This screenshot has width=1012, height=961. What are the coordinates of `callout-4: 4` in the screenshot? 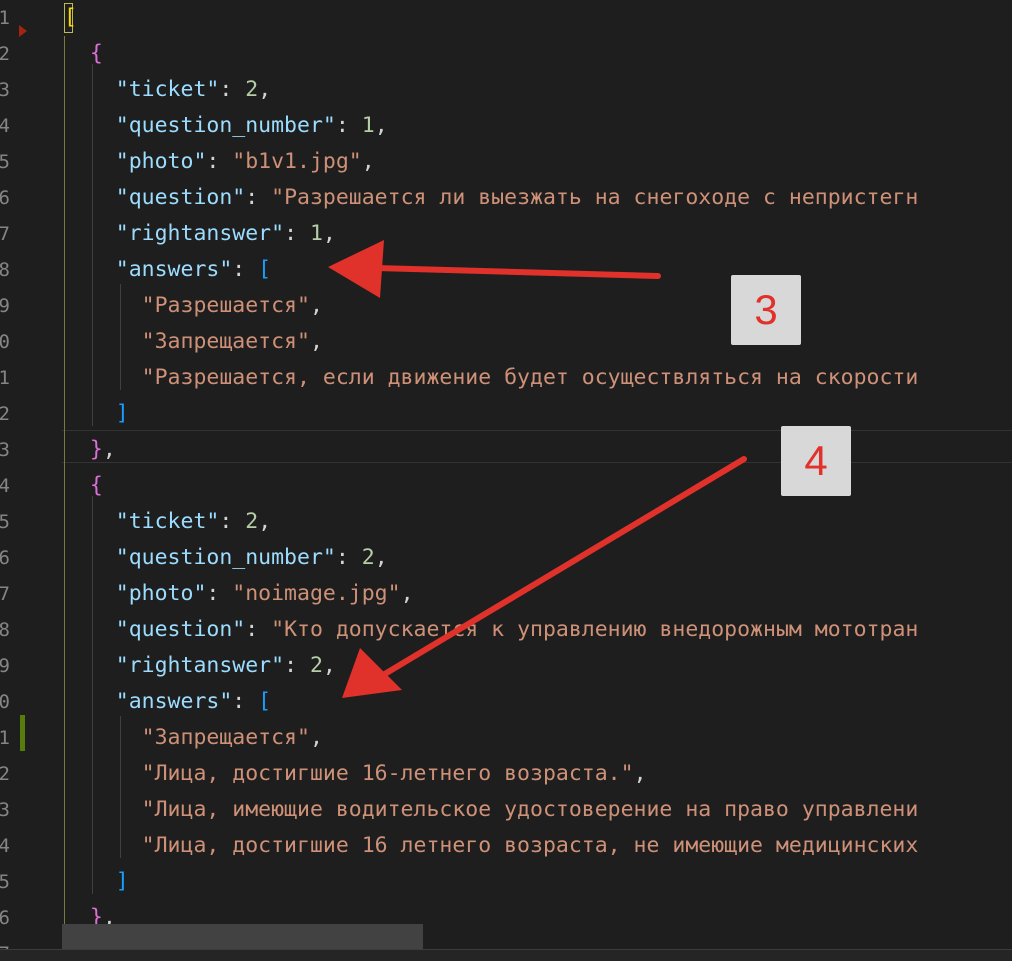 It's located at (816, 461).